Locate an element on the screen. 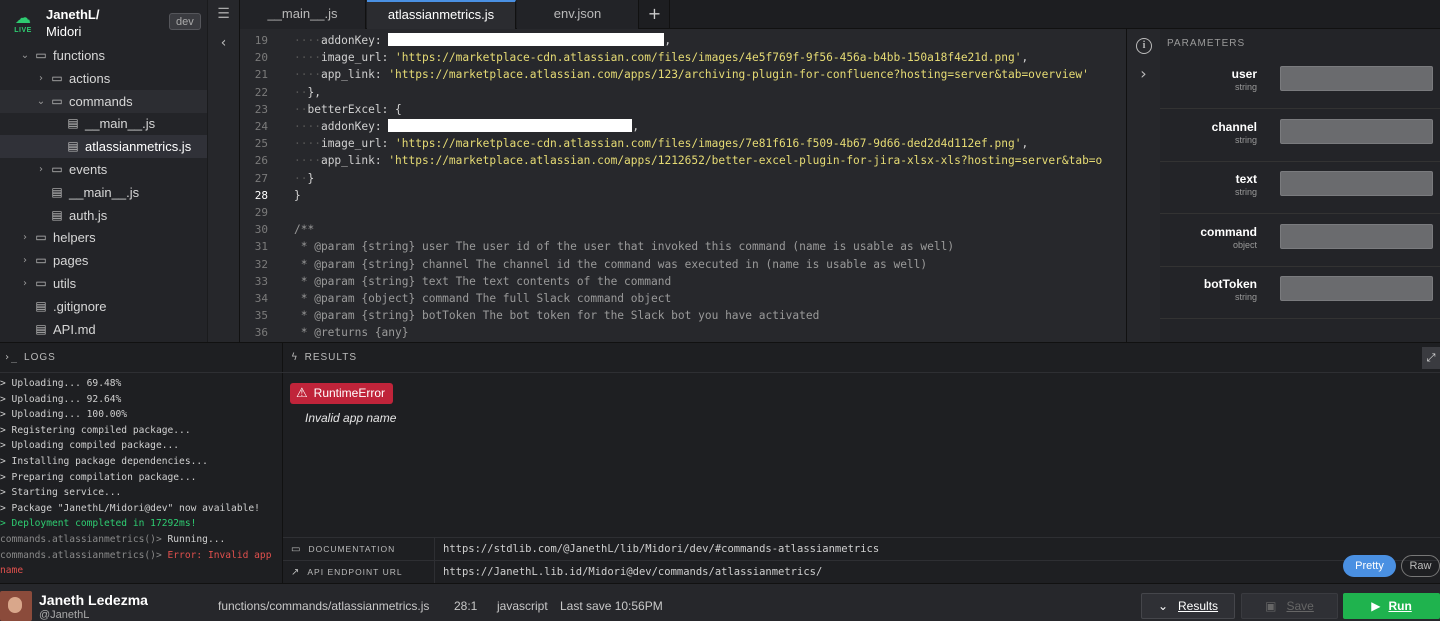 The image size is (1440, 621). info-icon: i is located at coordinates (1144, 46).